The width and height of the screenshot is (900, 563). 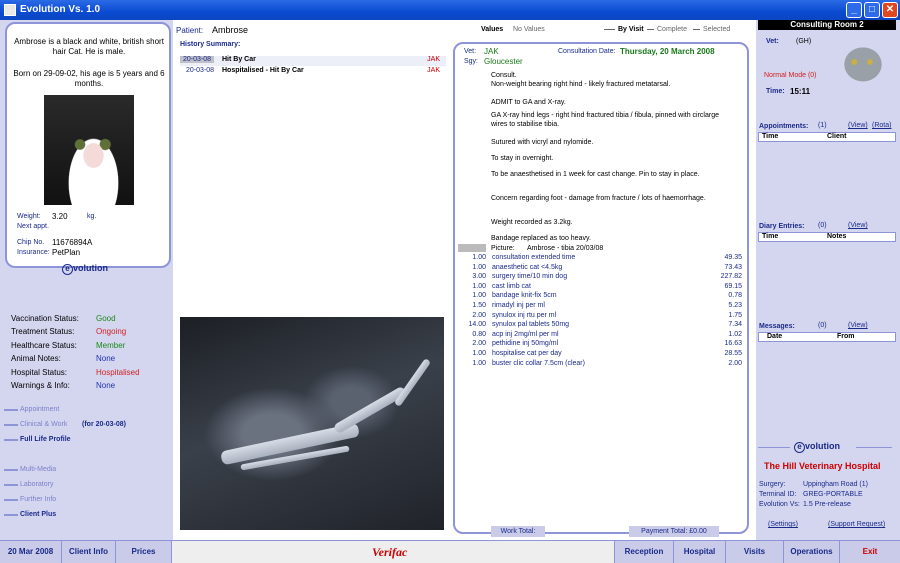 I want to click on status-label: Vaccination Status:, so click(x=45, y=318).